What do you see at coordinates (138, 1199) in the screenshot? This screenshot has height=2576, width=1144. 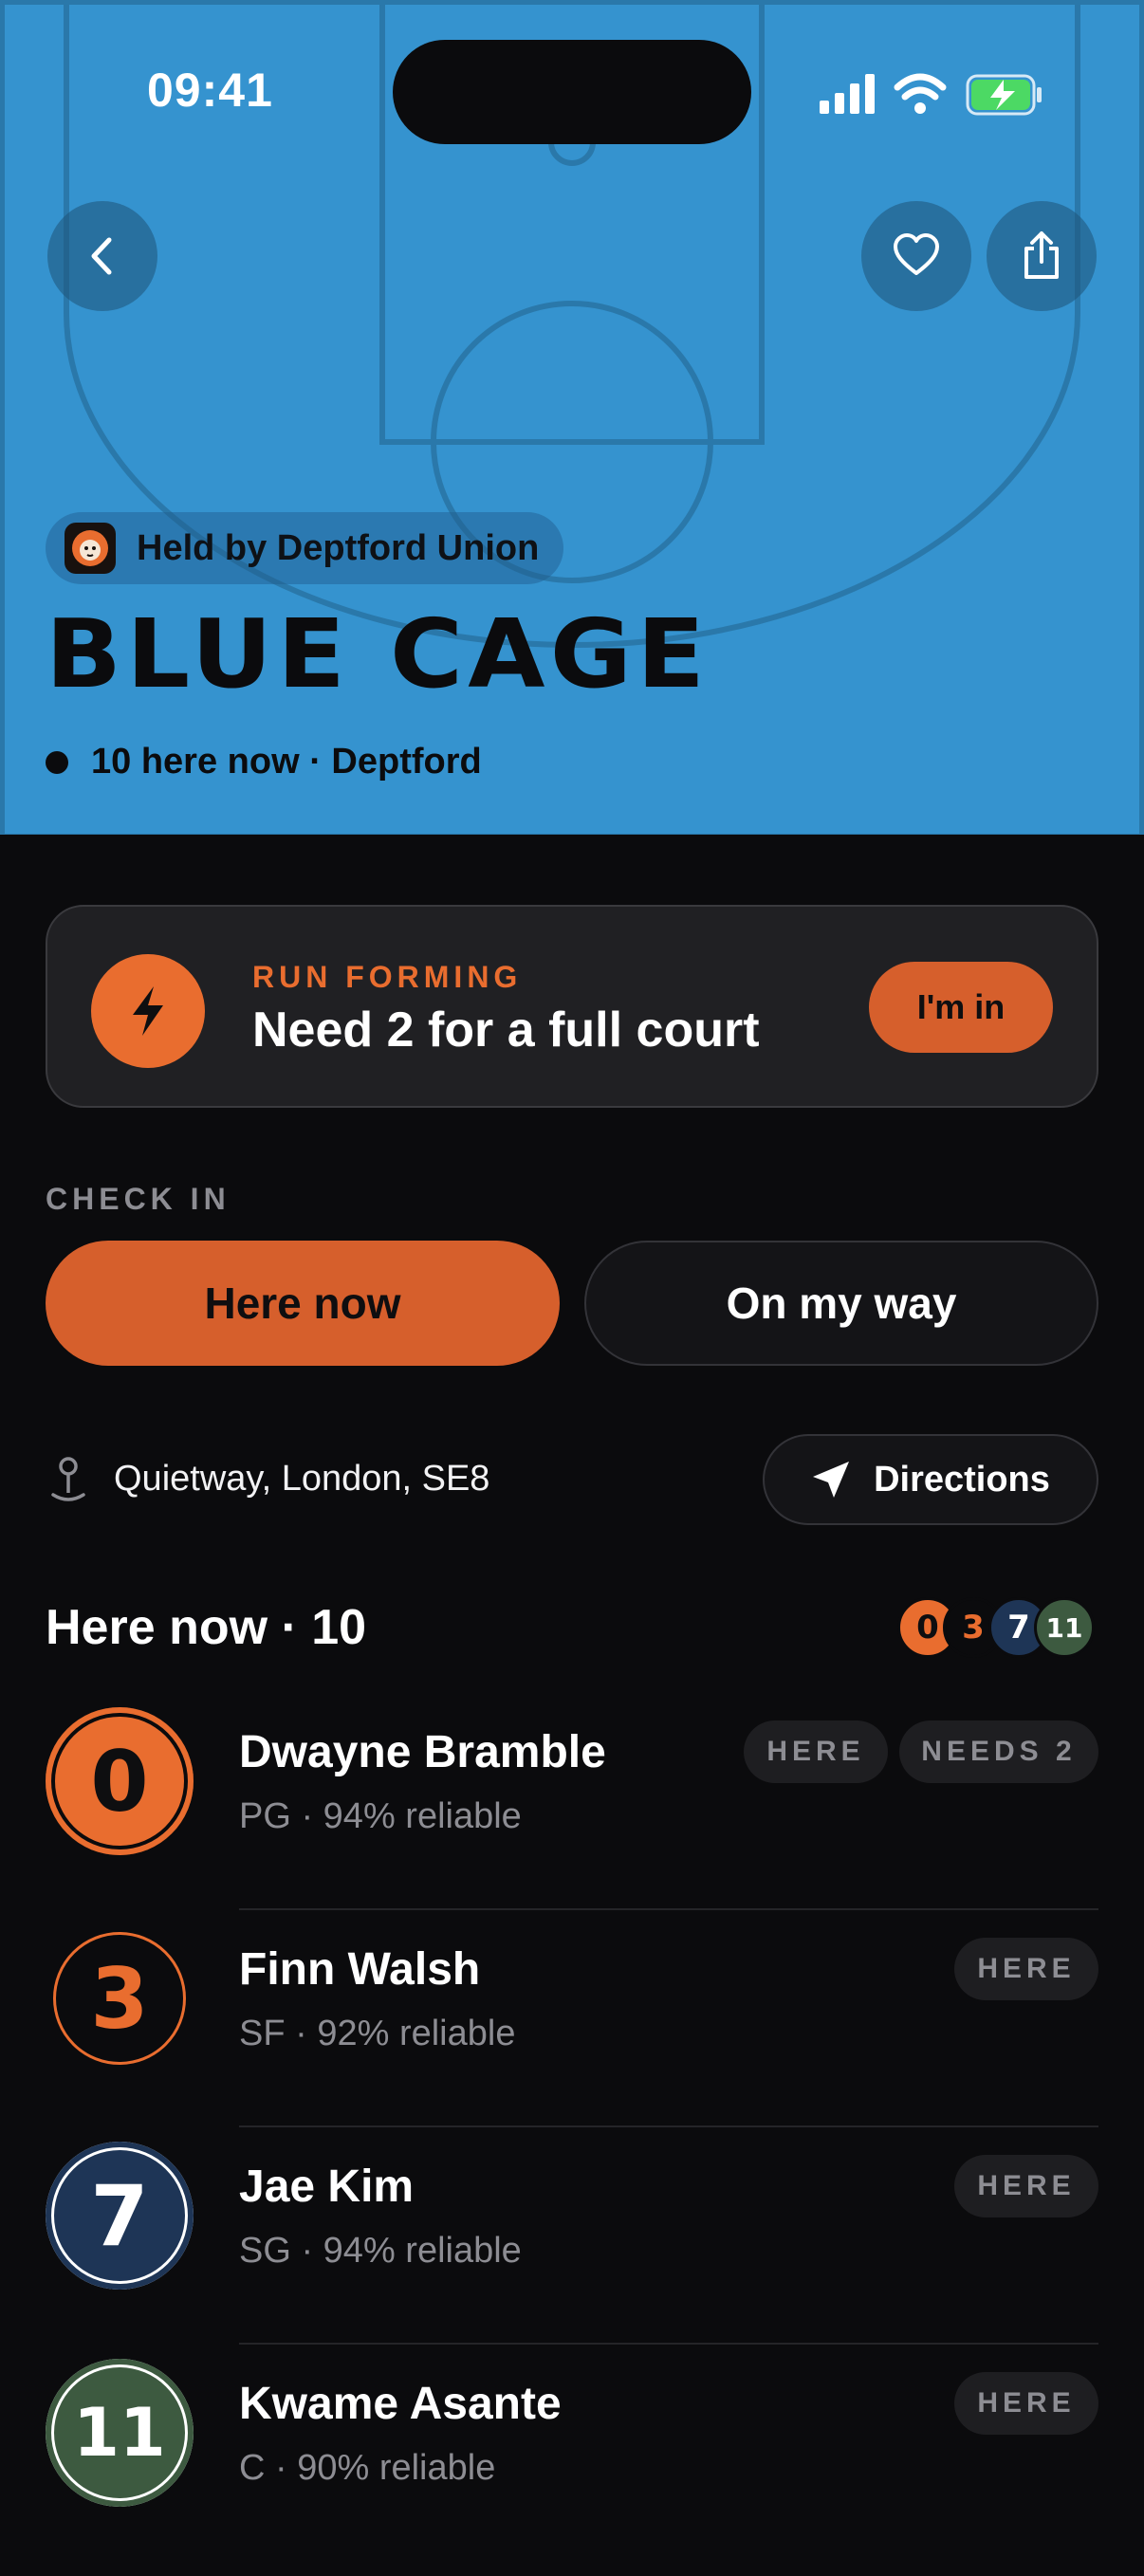 I see `check-in-label: CHECK IN` at bounding box center [138, 1199].